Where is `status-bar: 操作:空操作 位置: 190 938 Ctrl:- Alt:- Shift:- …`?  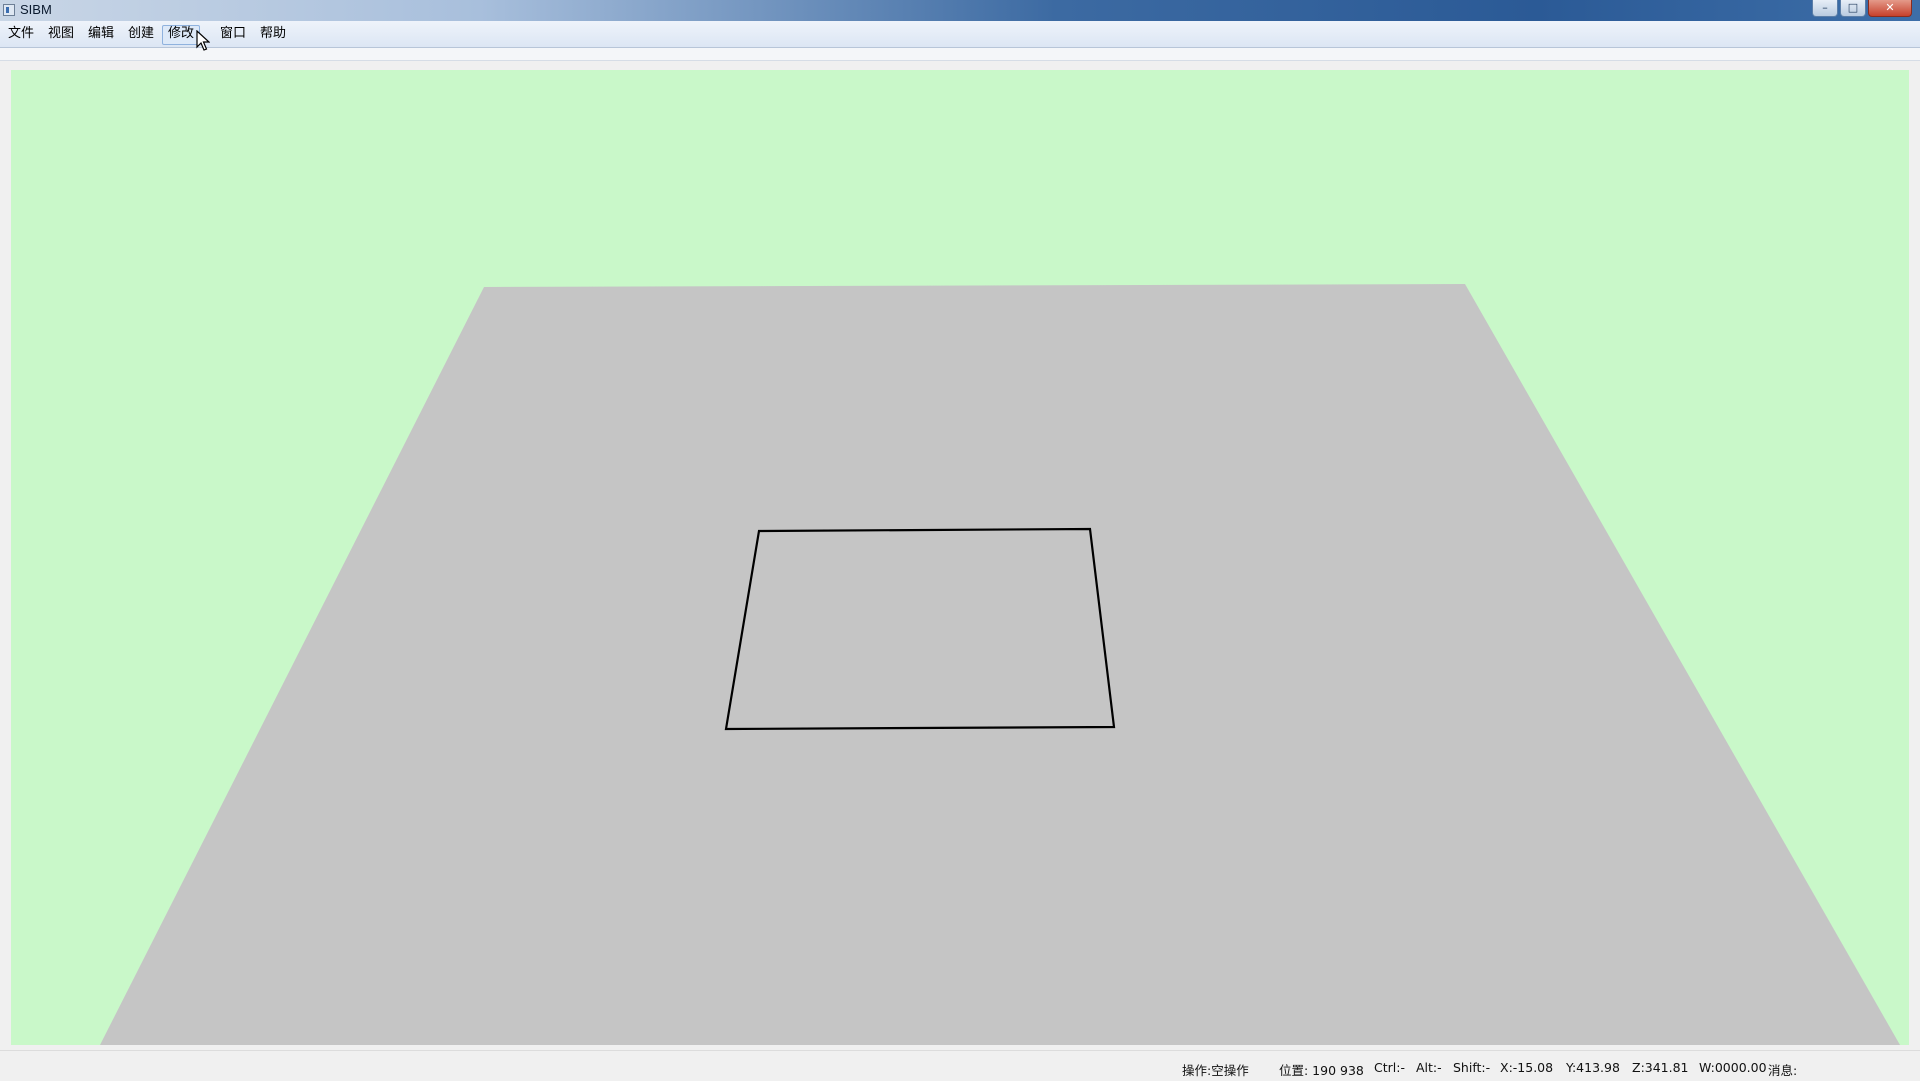 status-bar: 操作:空操作 位置: 190 938 Ctrl:- Alt:- Shift:- … is located at coordinates (960, 1065).